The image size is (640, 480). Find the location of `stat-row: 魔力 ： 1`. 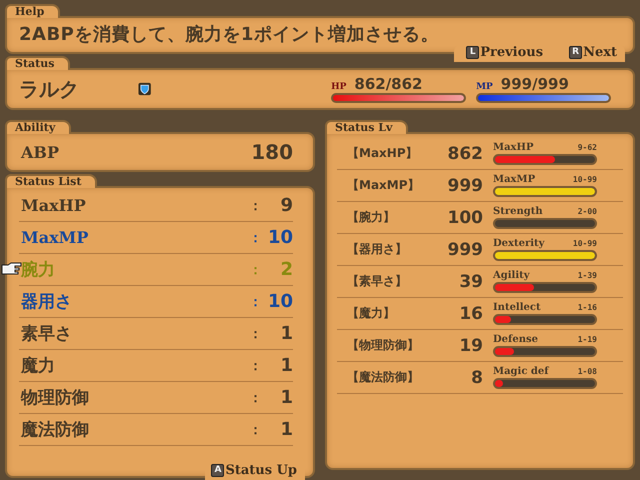

stat-row: 魔力 ： 1 is located at coordinates (156, 366).